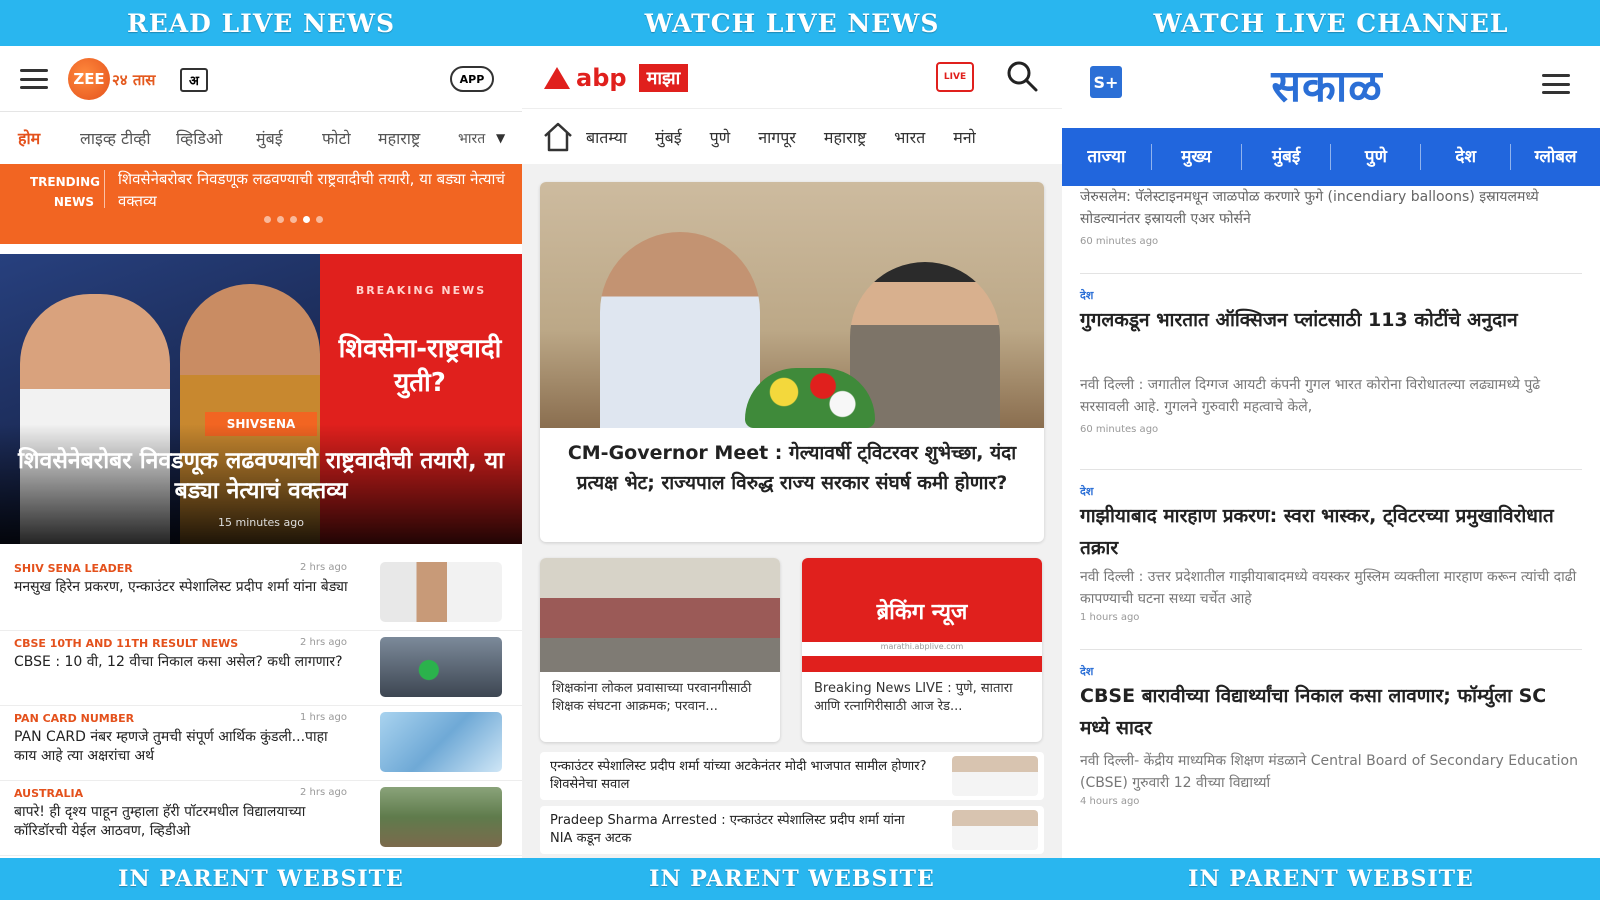 The image size is (1600, 900). Describe the element at coordinates (134, 80) in the screenshot. I see `zee-logo-sub: २४ तास` at that location.